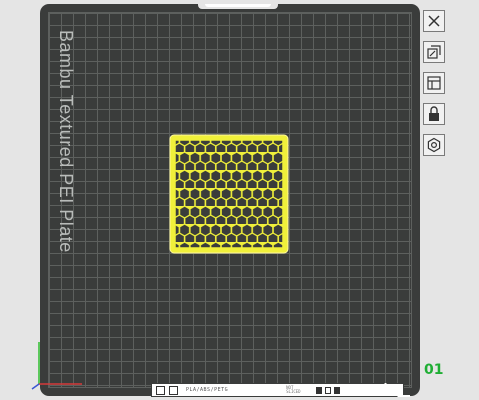  Describe the element at coordinates (397, 390) in the screenshot. I see `plate-corner-marker` at that location.